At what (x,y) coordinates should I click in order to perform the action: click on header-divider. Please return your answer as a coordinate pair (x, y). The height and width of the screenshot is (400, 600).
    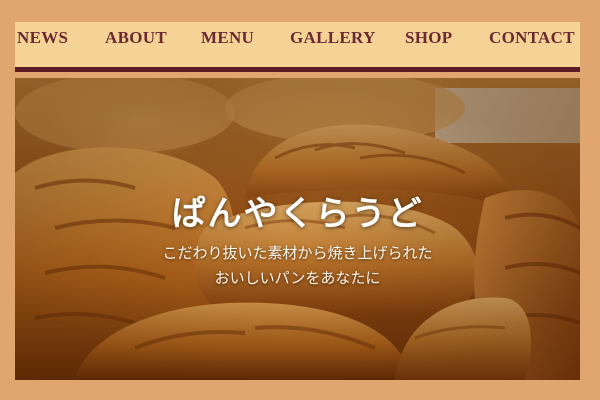
    Looking at the image, I should click on (297, 69).